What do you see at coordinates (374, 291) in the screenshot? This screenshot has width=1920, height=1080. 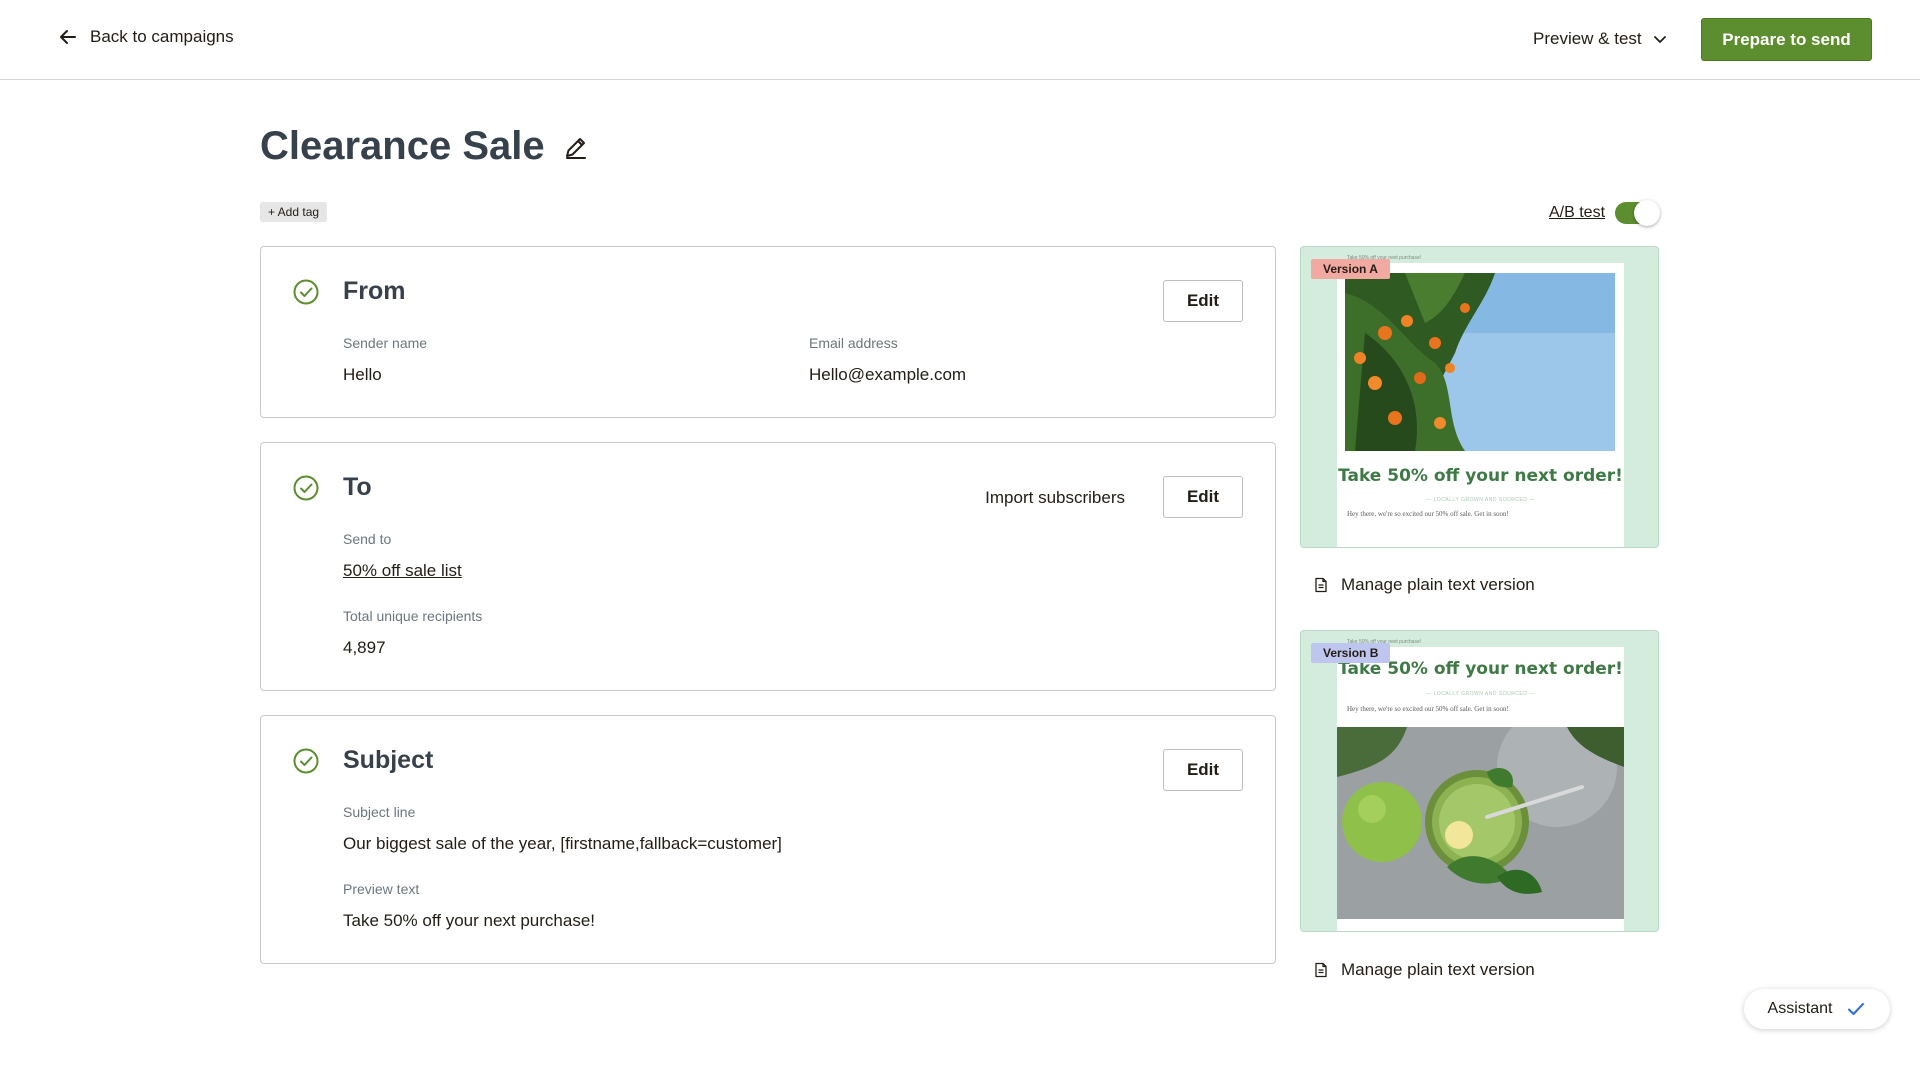 I see `from-title: From` at bounding box center [374, 291].